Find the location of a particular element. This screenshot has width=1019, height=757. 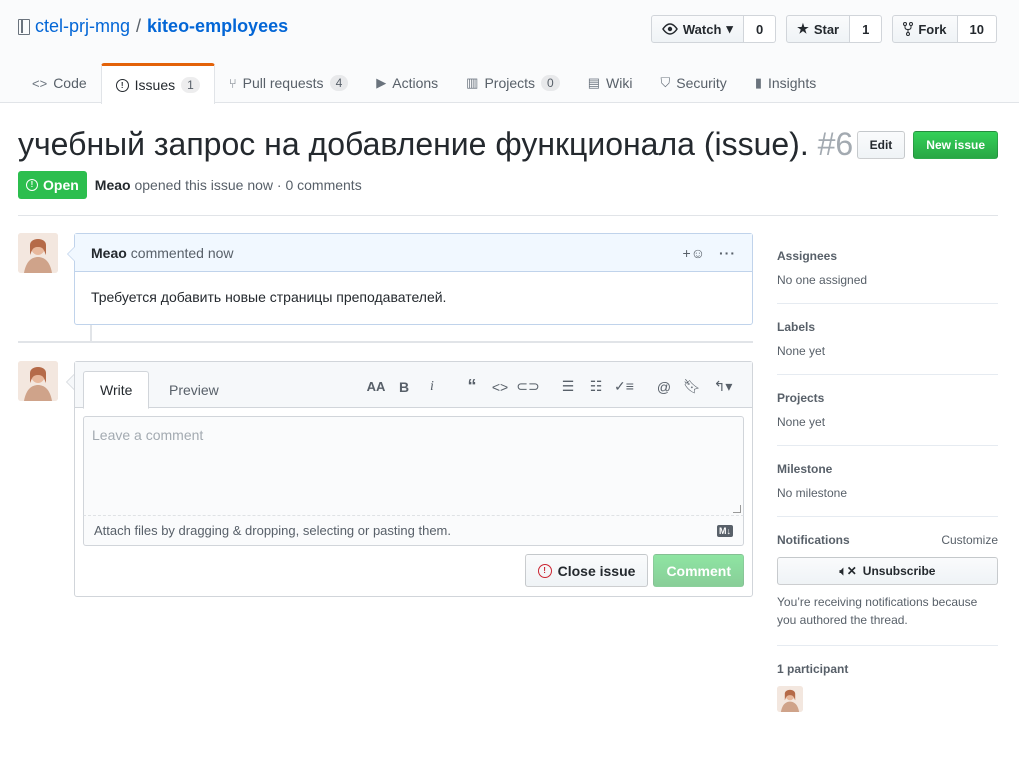

close-issue-button: ! Close issue is located at coordinates (586, 570).